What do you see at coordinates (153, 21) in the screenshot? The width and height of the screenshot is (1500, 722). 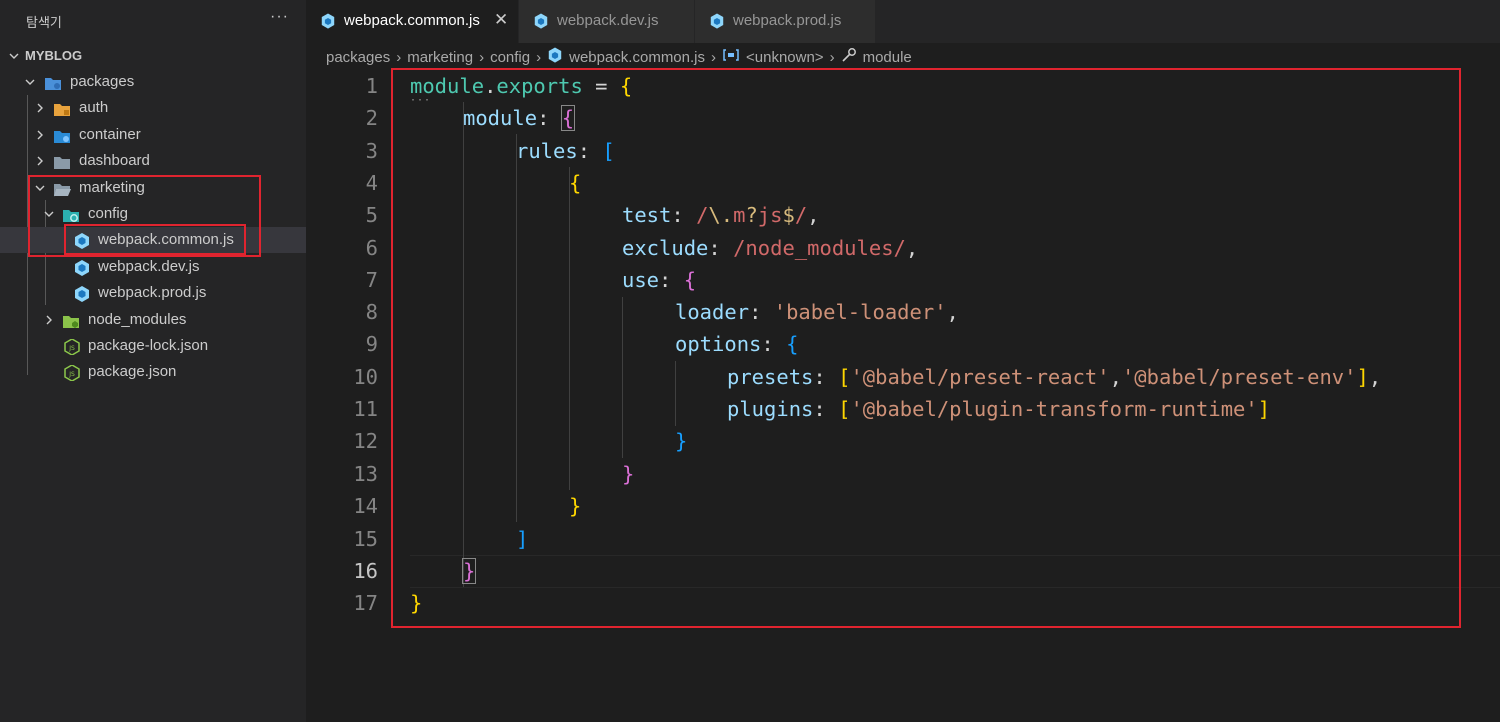 I see `explorer-header: 탐색기 ···` at bounding box center [153, 21].